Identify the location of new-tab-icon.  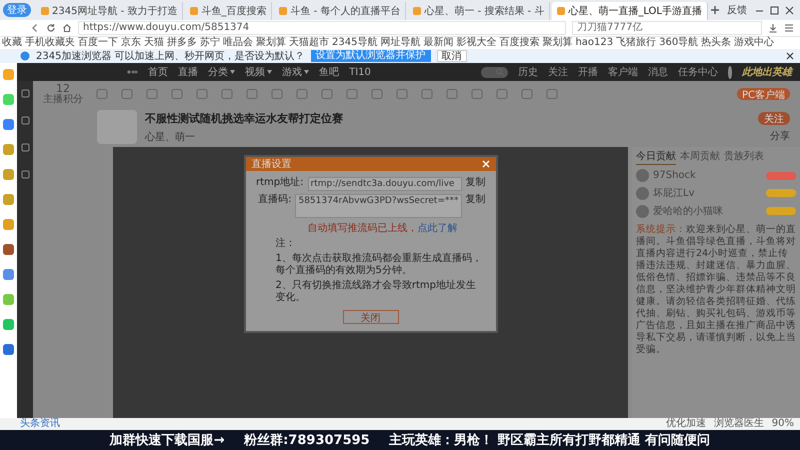
(715, 10).